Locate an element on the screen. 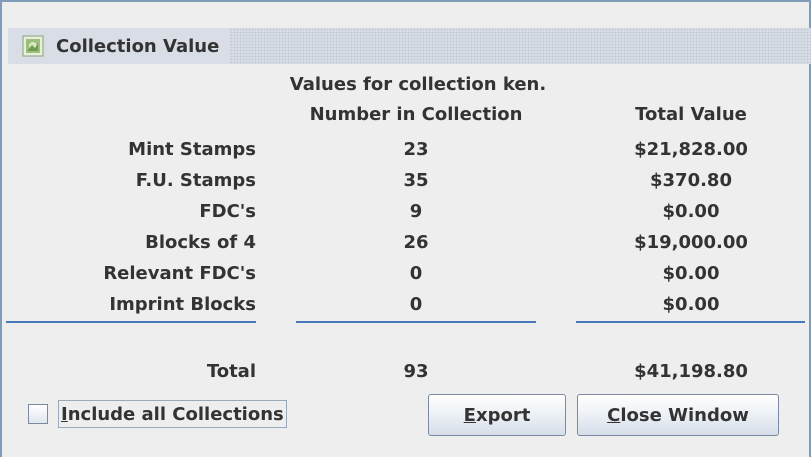 This screenshot has width=811, height=457. export-text: xport is located at coordinates (503, 415).